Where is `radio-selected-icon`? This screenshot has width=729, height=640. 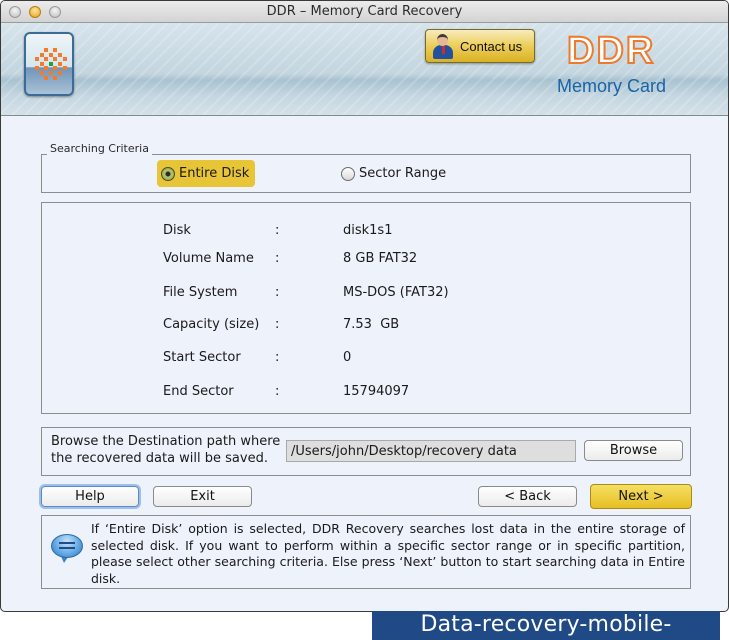 radio-selected-icon is located at coordinates (168, 173).